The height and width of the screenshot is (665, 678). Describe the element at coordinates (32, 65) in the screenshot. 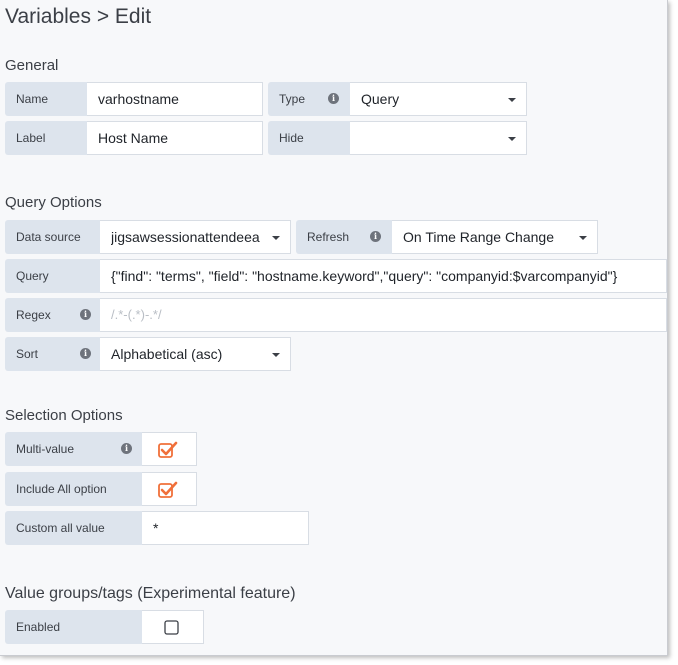

I see `section-general-heading: General` at that location.